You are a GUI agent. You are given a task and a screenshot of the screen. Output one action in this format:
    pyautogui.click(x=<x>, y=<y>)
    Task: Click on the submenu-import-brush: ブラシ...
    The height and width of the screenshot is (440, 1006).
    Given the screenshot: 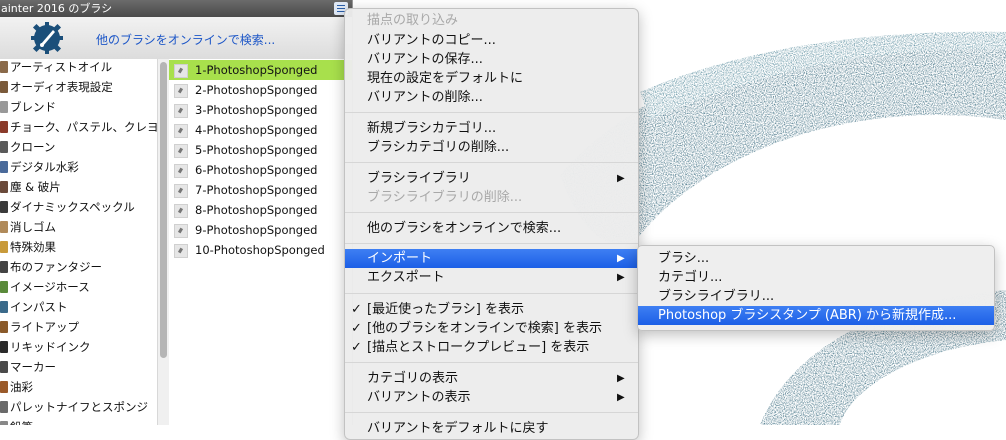 What is the action you would take?
    pyautogui.click(x=816, y=258)
    